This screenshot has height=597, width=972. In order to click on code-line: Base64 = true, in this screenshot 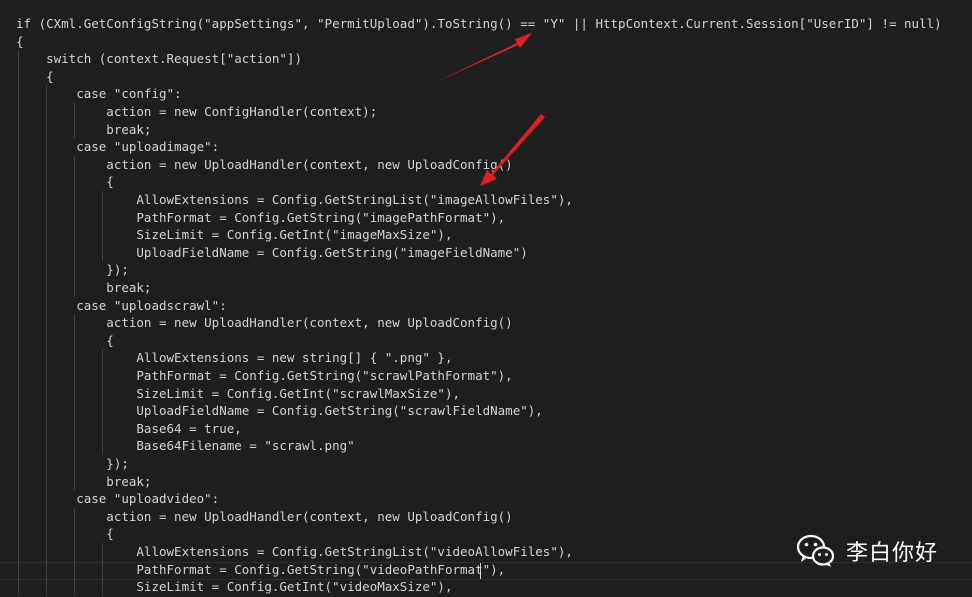, I will do `click(128, 428)`.